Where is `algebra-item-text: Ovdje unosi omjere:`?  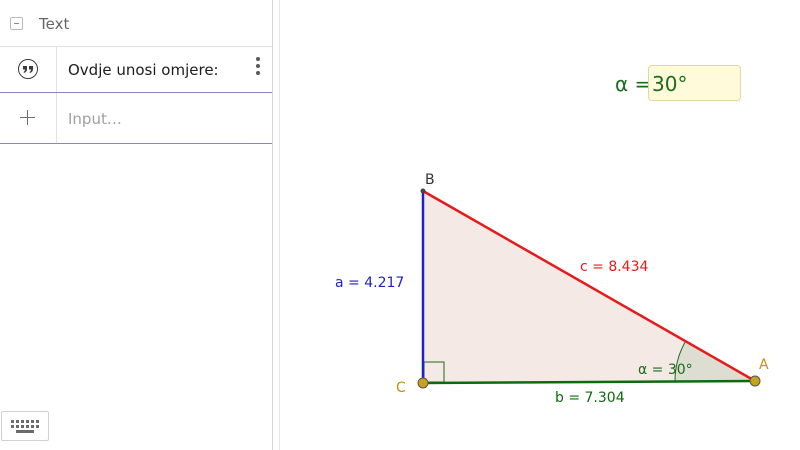
algebra-item-text: Ovdje unosi omjere: is located at coordinates (136, 69).